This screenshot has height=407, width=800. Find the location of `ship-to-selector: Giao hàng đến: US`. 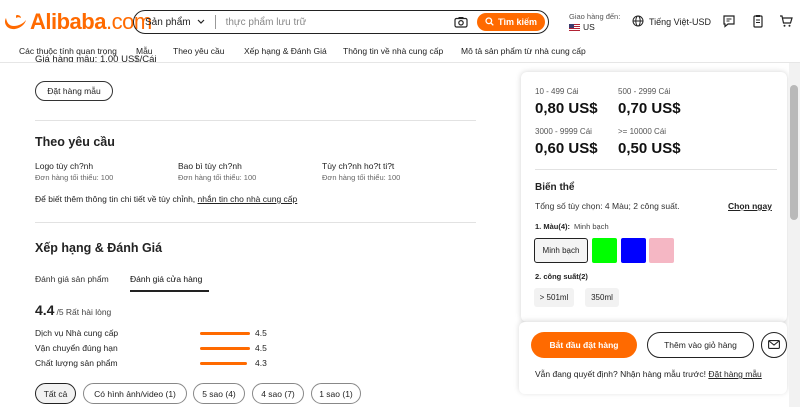

ship-to-selector: Giao hàng đến: US is located at coordinates (594, 22).